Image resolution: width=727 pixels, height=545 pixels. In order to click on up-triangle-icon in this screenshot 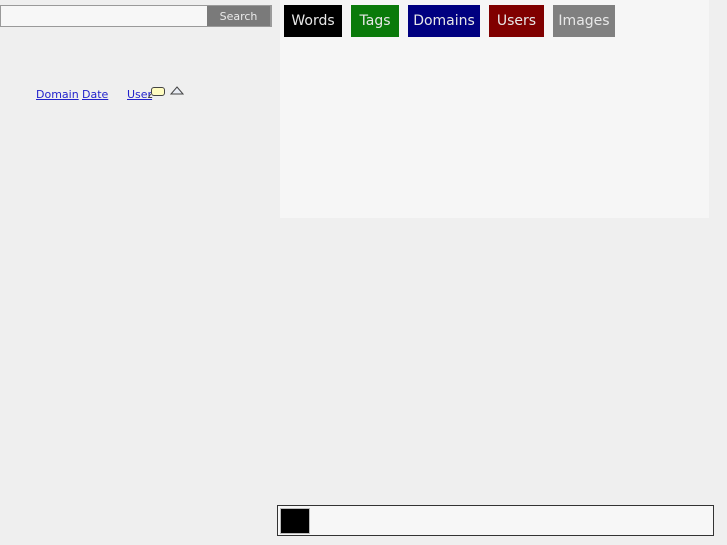, I will do `click(177, 90)`.